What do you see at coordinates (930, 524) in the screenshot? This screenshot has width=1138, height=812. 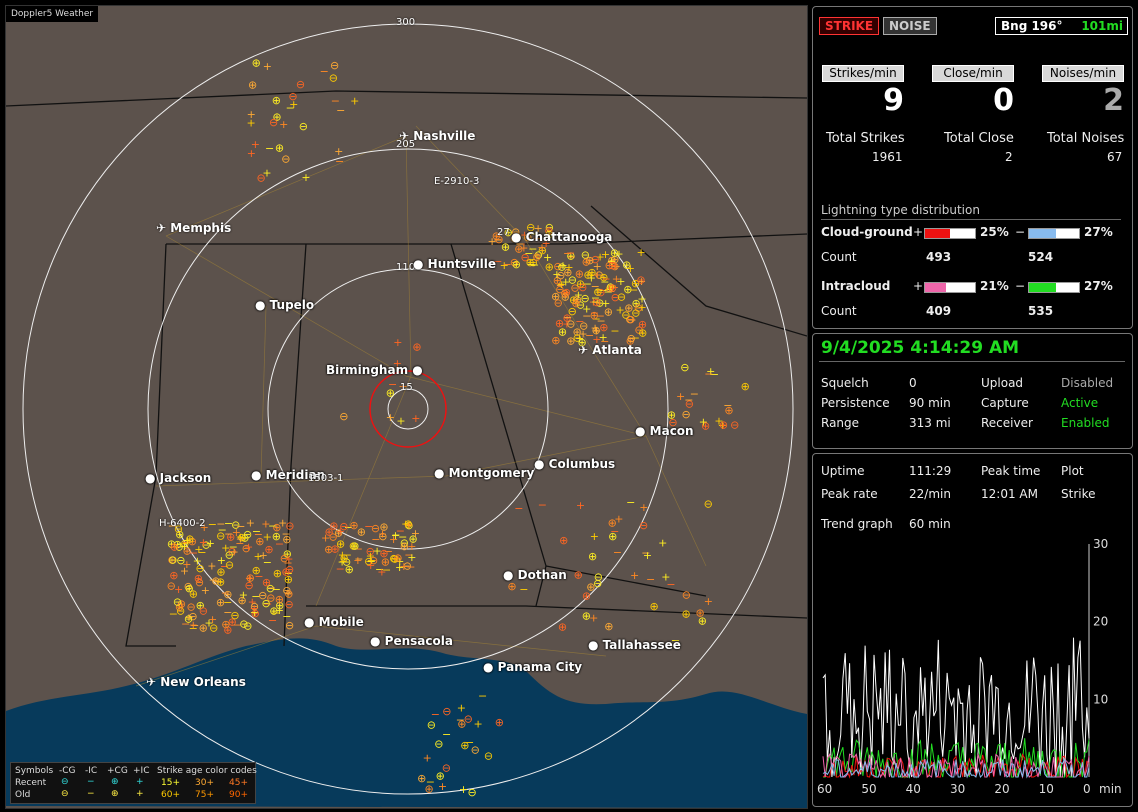 I see `trend-graph-value: 60 min` at bounding box center [930, 524].